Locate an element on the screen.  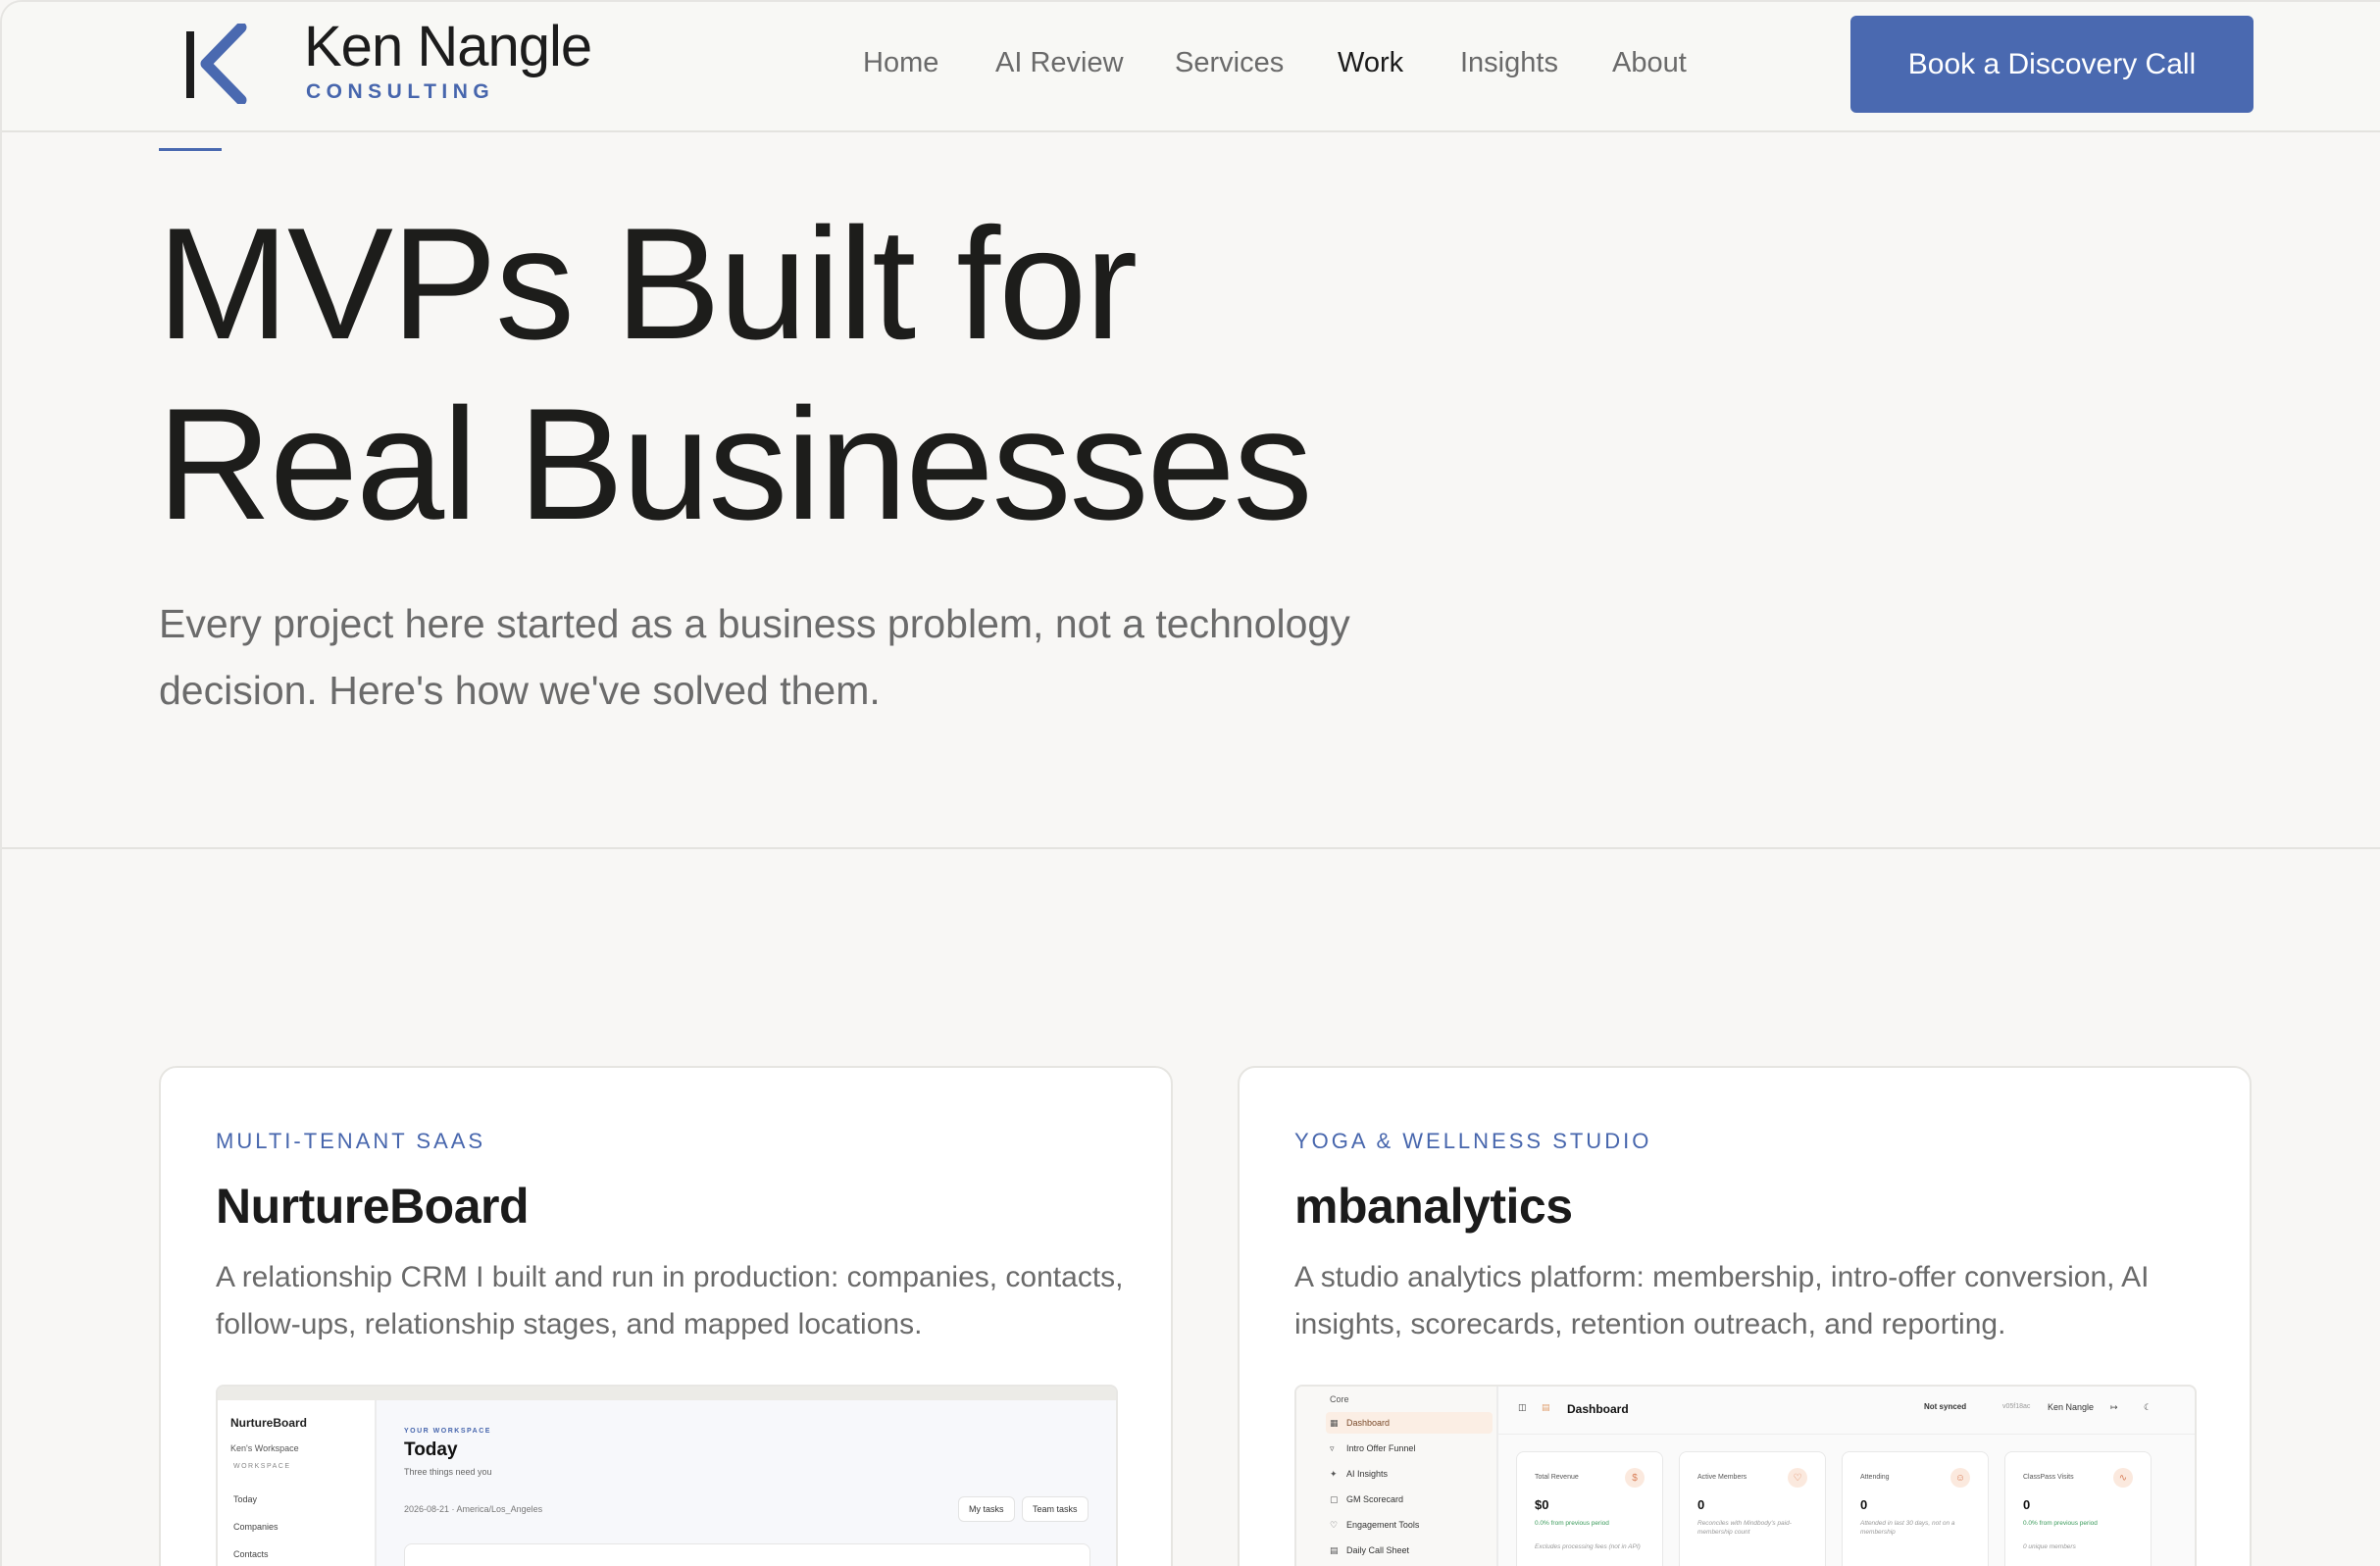
preview-version: v05f18ac is located at coordinates (2016, 1406).